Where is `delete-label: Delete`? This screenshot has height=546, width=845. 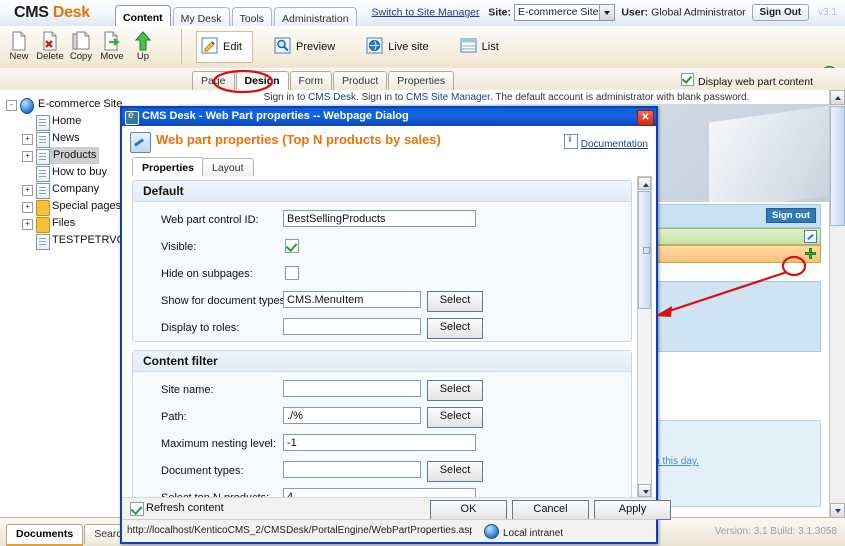 delete-label: Delete is located at coordinates (50, 56).